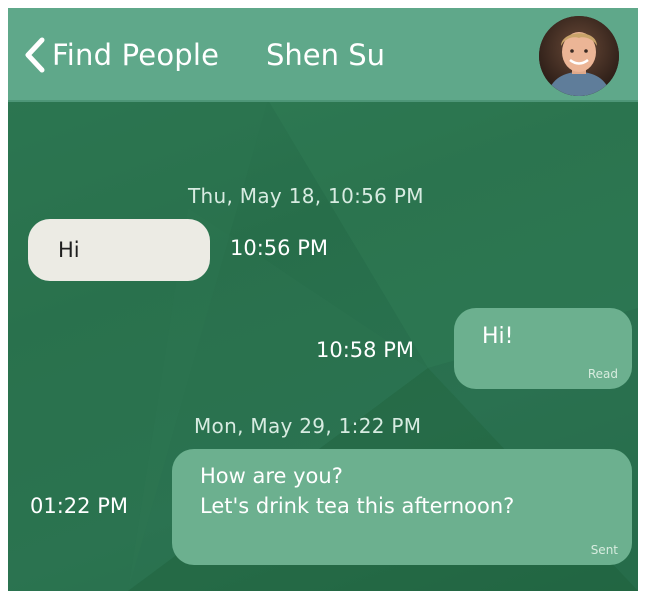 Image resolution: width=646 pixels, height=599 pixels. I want to click on message-text: Hi, so click(69, 250).